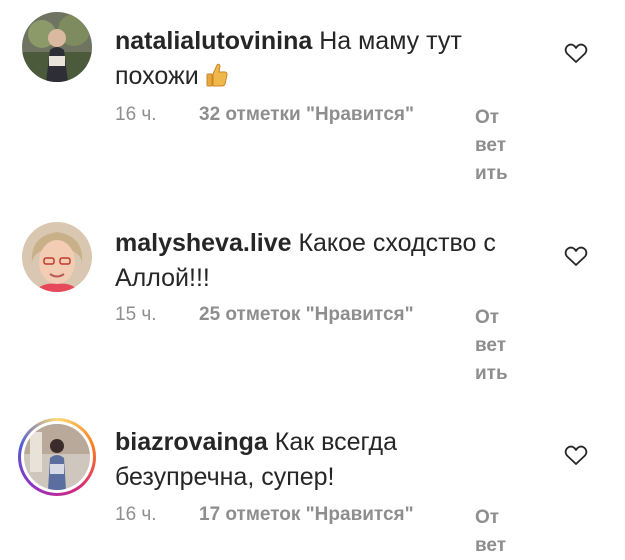 The height and width of the screenshot is (560, 625). I want to click on comment-text: malysheva.live Какое сходство с Аллой!!!, so click(325, 261).